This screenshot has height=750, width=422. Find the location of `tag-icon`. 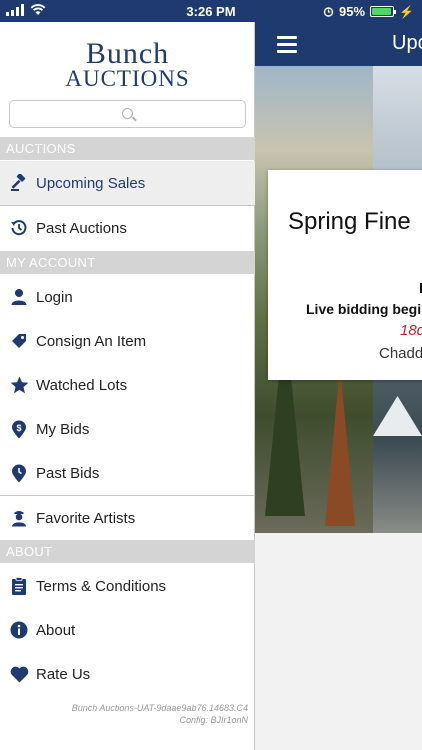

tag-icon is located at coordinates (18, 341).